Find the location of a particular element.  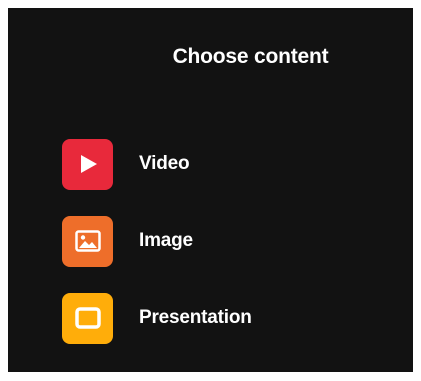

presentation-tile is located at coordinates (87, 318).